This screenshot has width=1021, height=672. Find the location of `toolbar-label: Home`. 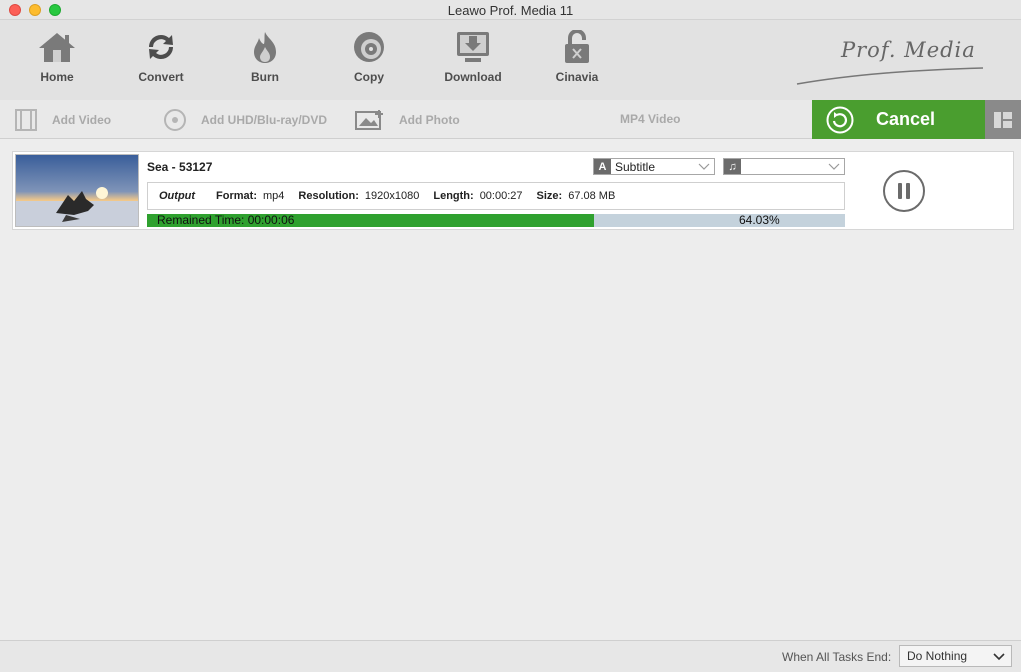

toolbar-label: Home is located at coordinates (57, 77).